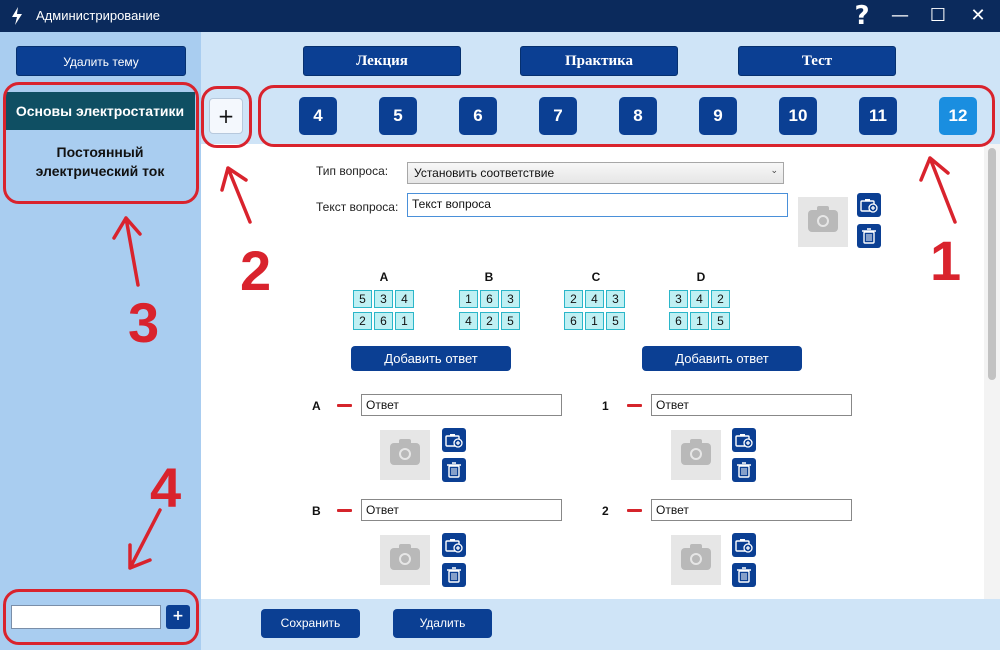  What do you see at coordinates (500, 16) in the screenshot?
I see `title-bar: Администрирование ? — ☐ ✕` at bounding box center [500, 16].